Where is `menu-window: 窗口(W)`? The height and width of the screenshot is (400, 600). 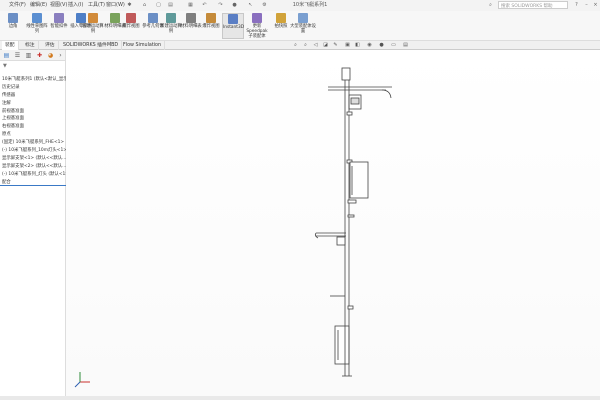 menu-window: 窗口(W) is located at coordinates (115, 4).